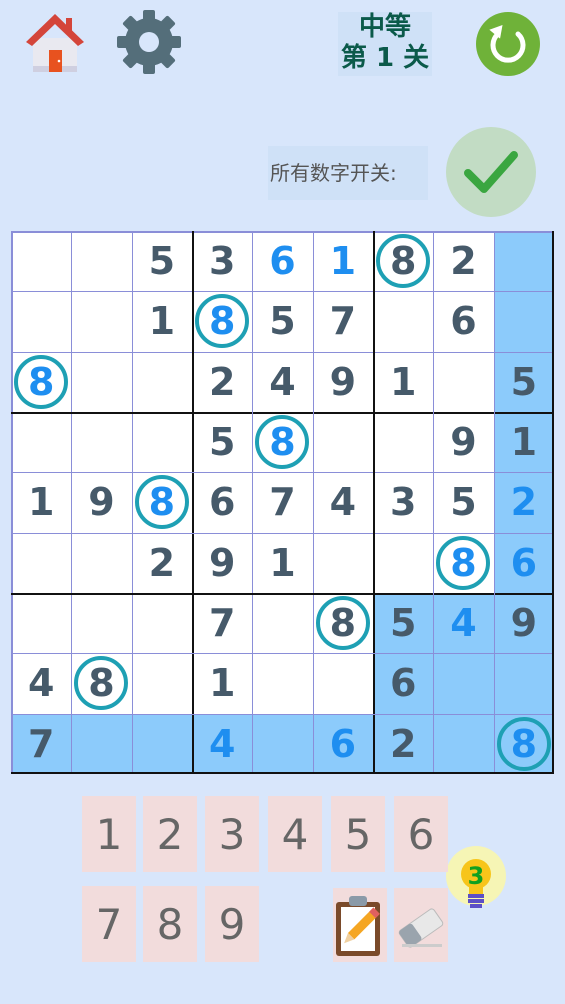 This screenshot has height=1004, width=565. Describe the element at coordinates (170, 834) in the screenshot. I see `keypad-digit-2: 2` at that location.